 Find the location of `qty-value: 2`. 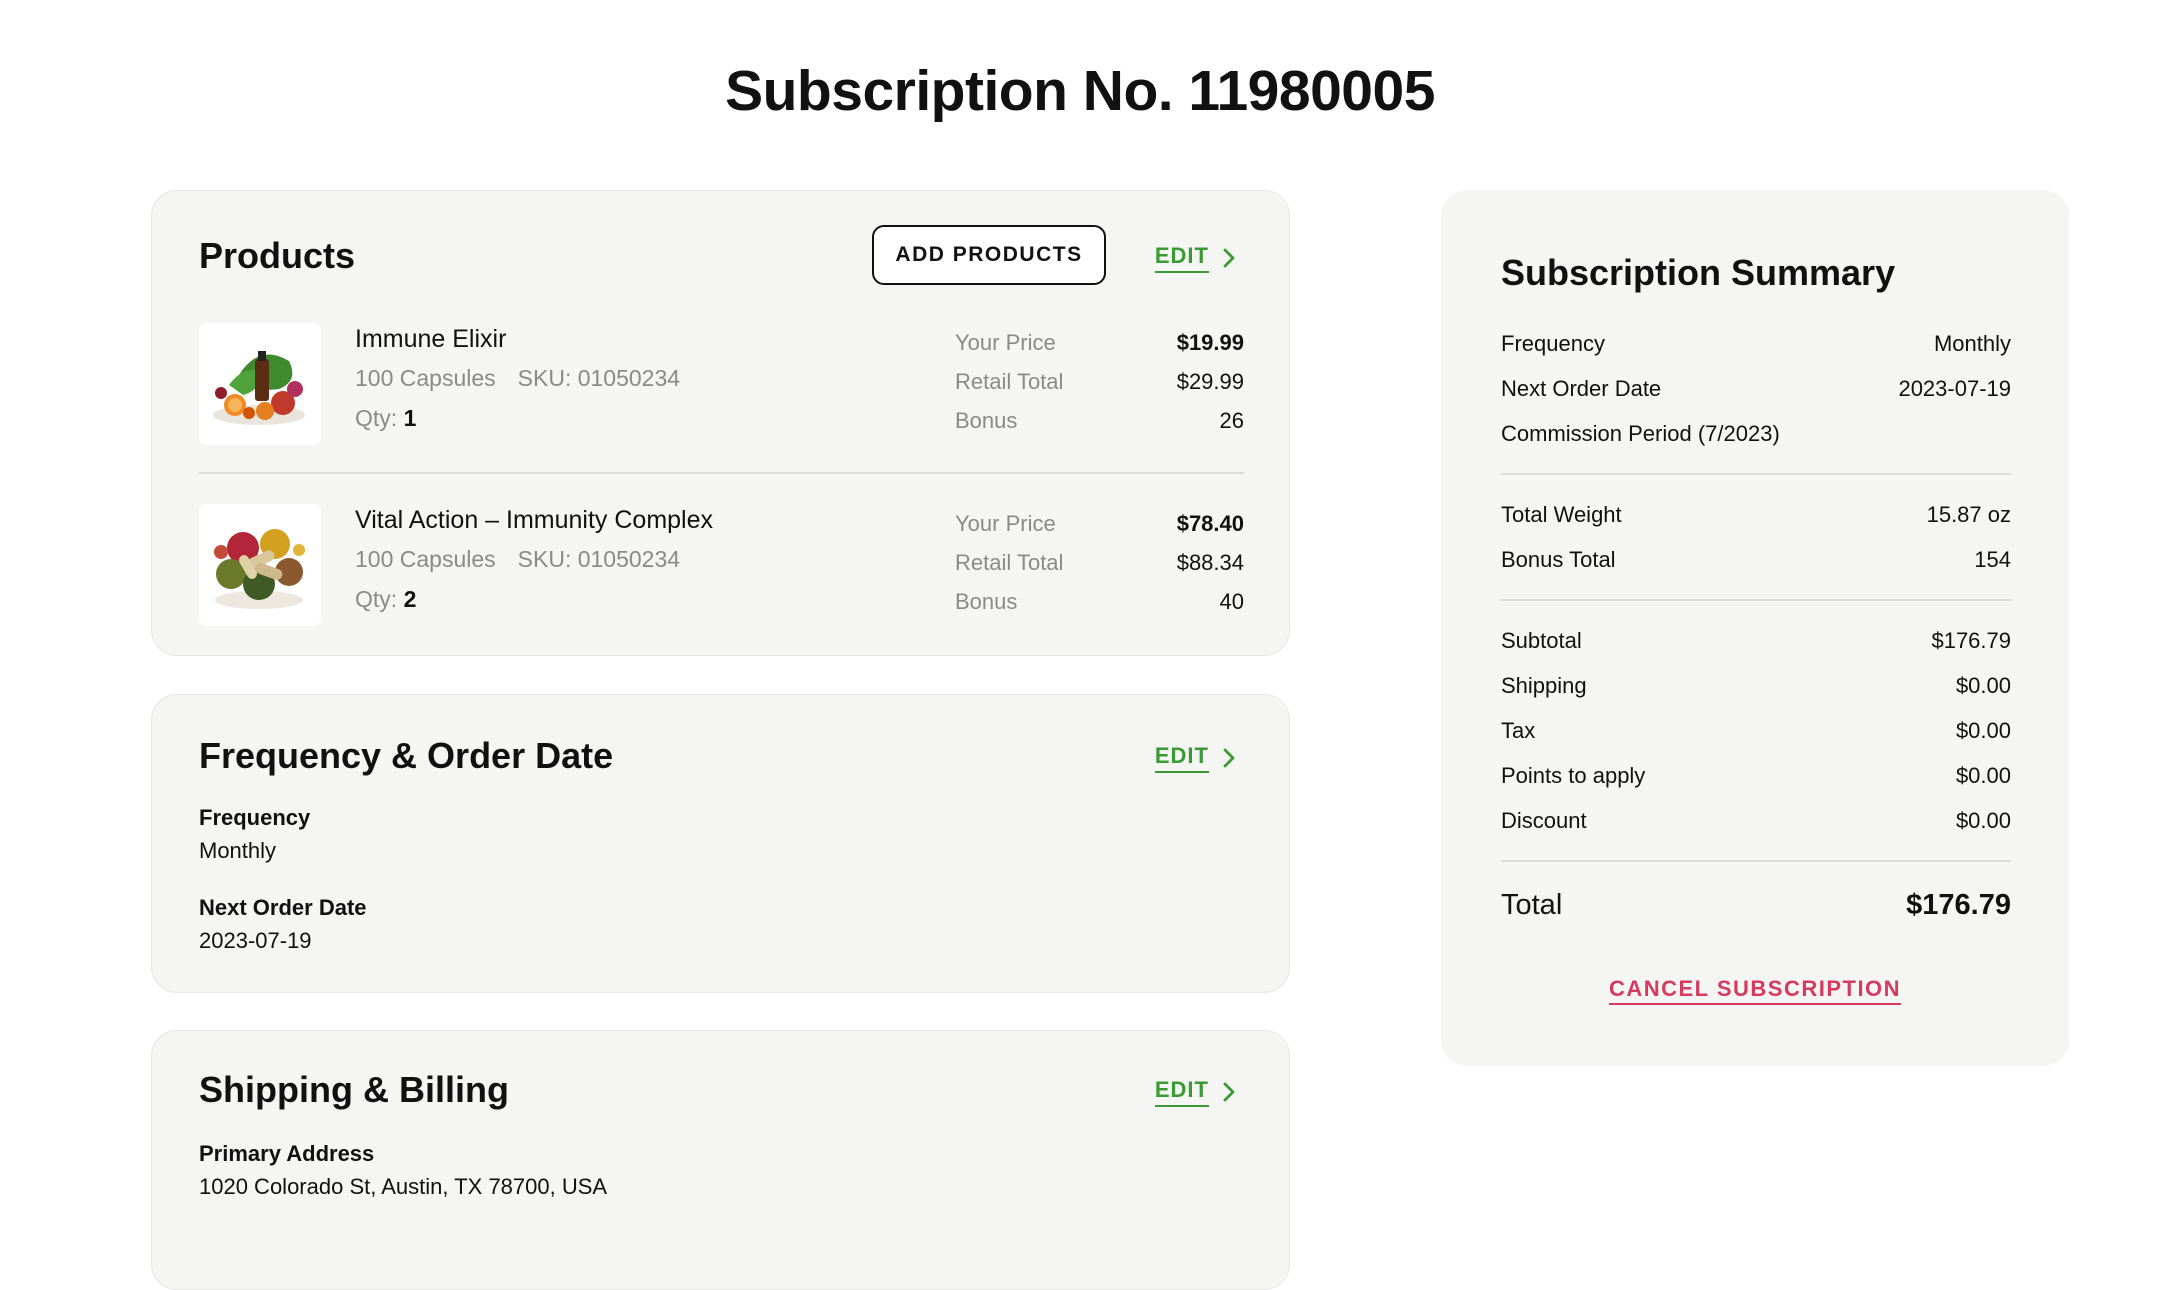

qty-value: 2 is located at coordinates (410, 599).